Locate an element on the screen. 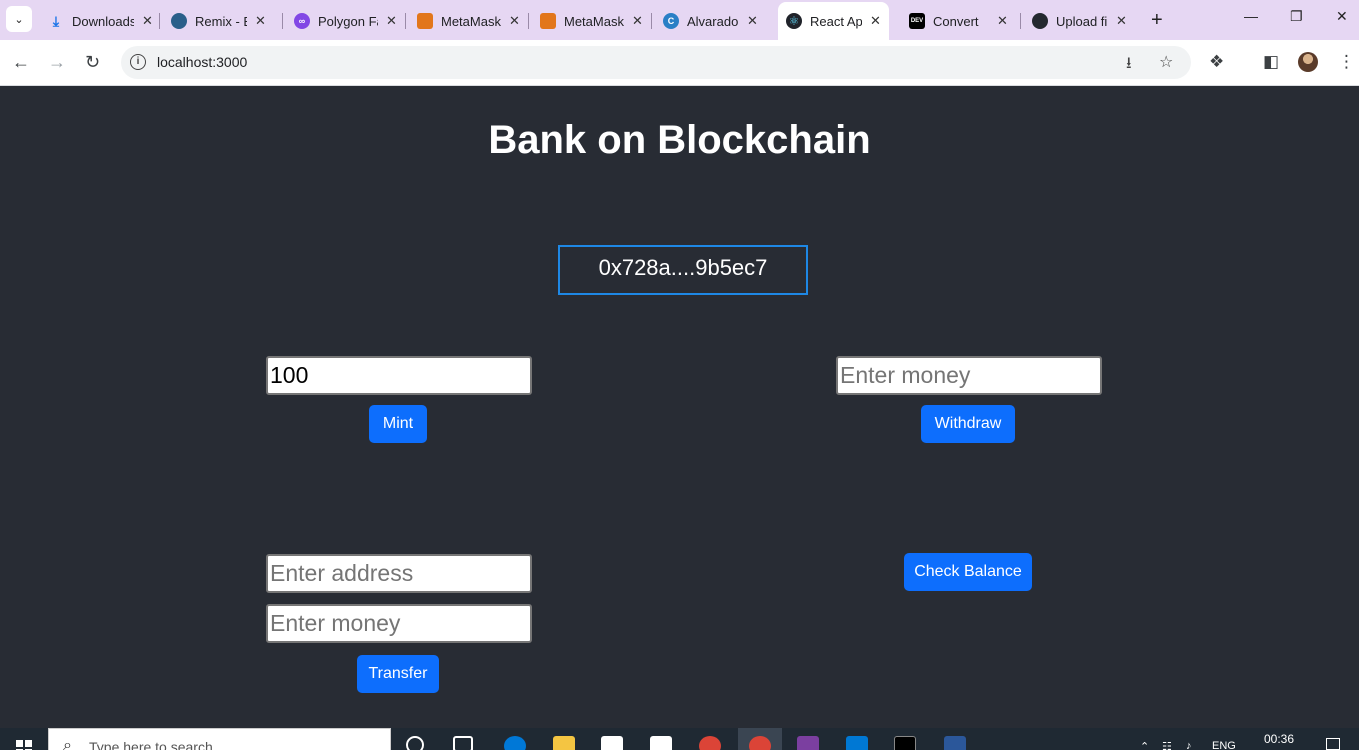 Image resolution: width=1359 pixels, height=750 pixels. search-icon: ⌕ is located at coordinates (67, 743).